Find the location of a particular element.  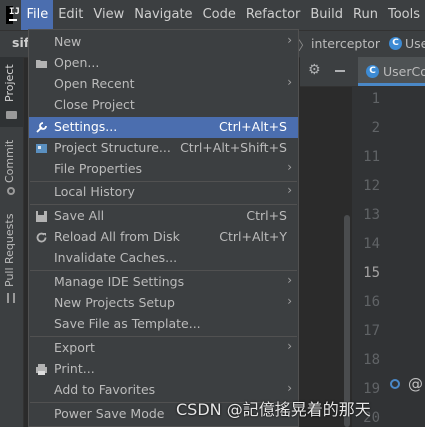

shortcut-label: Ctrl+Alt+S is located at coordinates (252, 126).